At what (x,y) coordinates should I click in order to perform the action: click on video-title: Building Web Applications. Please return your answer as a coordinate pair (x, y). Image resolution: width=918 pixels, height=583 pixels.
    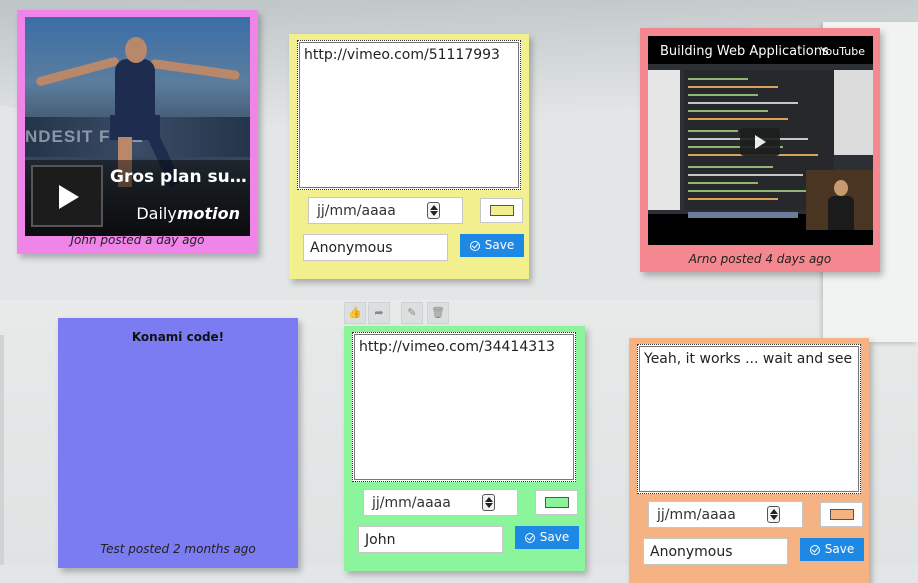
    Looking at the image, I should click on (744, 51).